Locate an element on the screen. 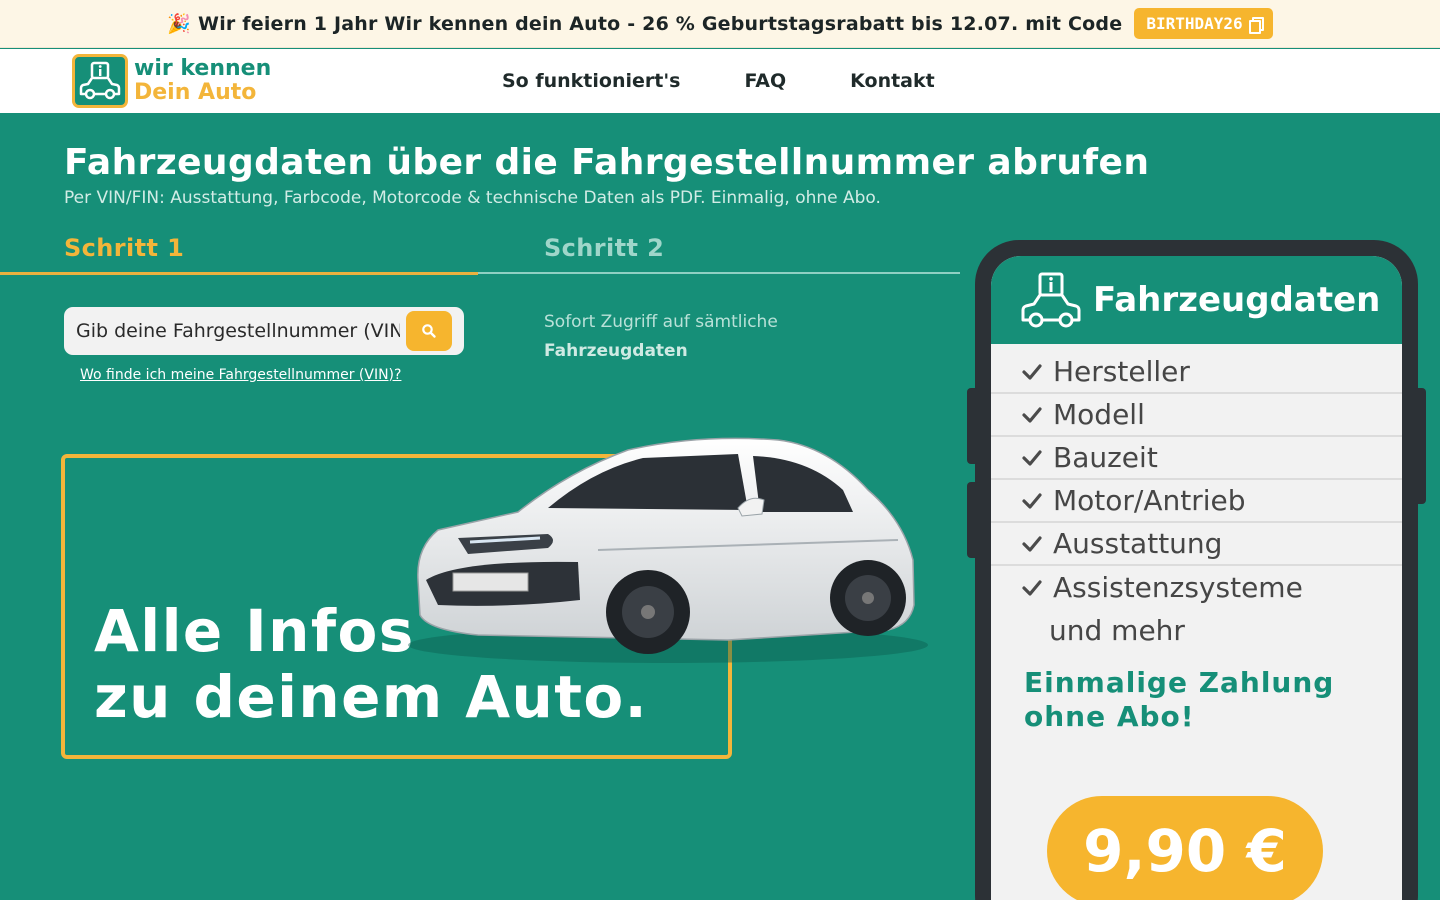 The height and width of the screenshot is (900, 1440). nav-faq: FAQ is located at coordinates (765, 81).